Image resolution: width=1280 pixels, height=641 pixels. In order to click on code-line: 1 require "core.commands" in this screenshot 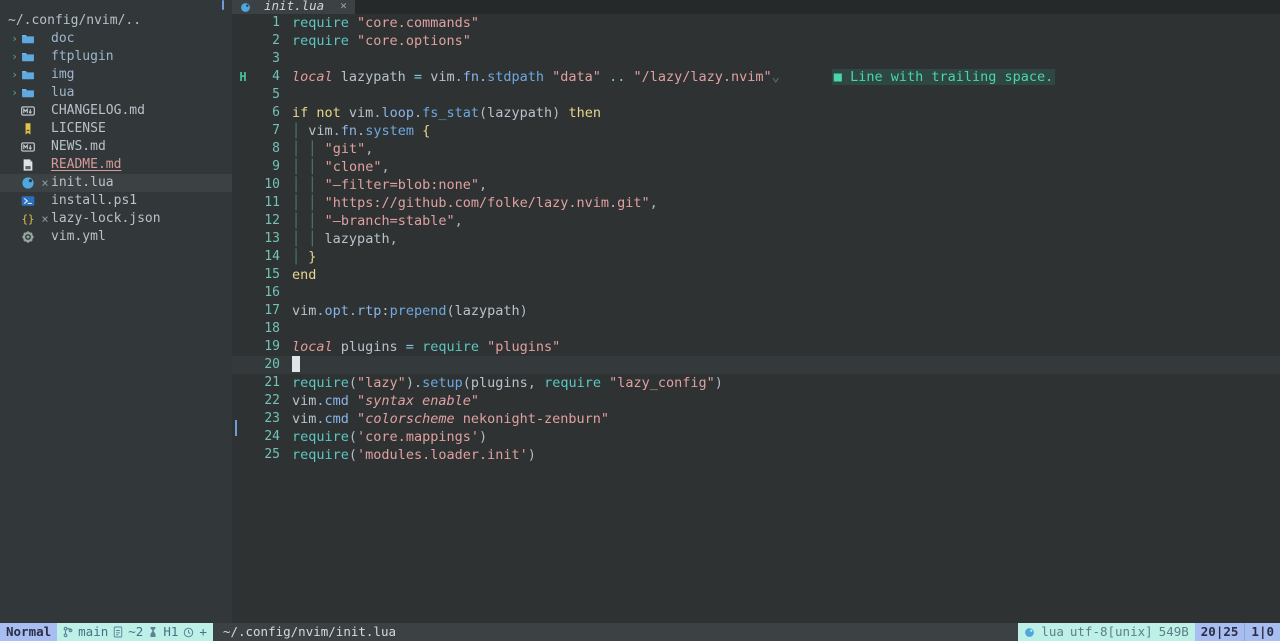, I will do `click(756, 23)`.